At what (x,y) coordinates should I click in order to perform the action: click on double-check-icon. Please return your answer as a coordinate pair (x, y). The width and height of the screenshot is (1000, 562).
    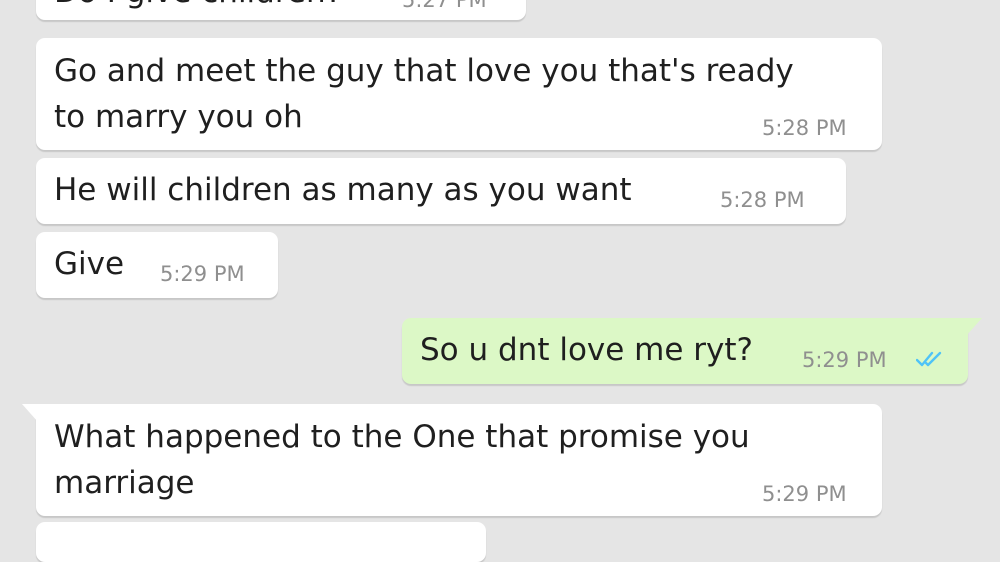
    Looking at the image, I should click on (929, 359).